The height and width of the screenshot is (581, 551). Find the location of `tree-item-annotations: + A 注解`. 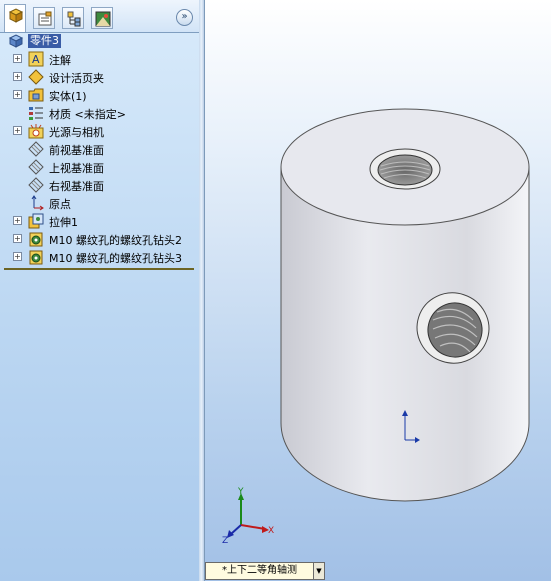

tree-item-annotations: + A 注解 is located at coordinates (99, 59).